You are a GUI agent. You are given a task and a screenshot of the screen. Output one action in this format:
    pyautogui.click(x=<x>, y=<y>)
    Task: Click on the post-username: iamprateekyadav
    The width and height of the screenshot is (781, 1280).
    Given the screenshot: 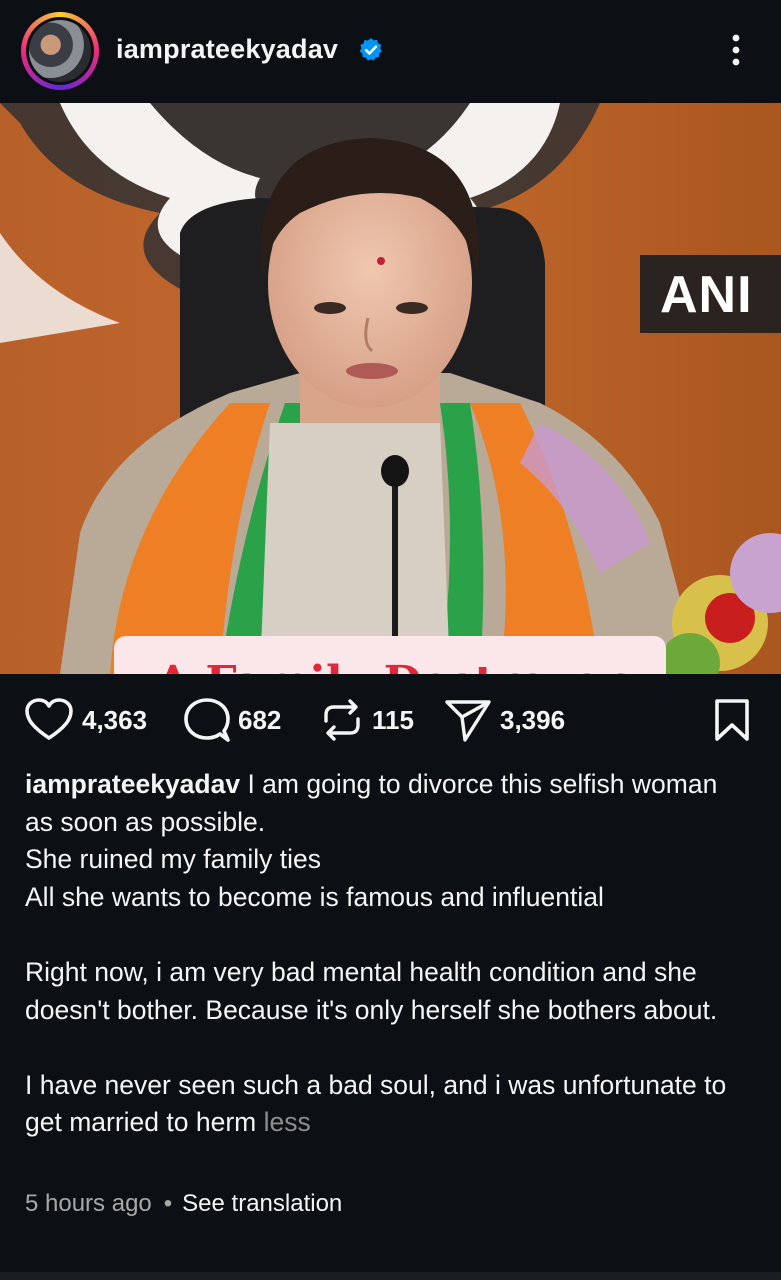 What is the action you would take?
    pyautogui.click(x=227, y=49)
    